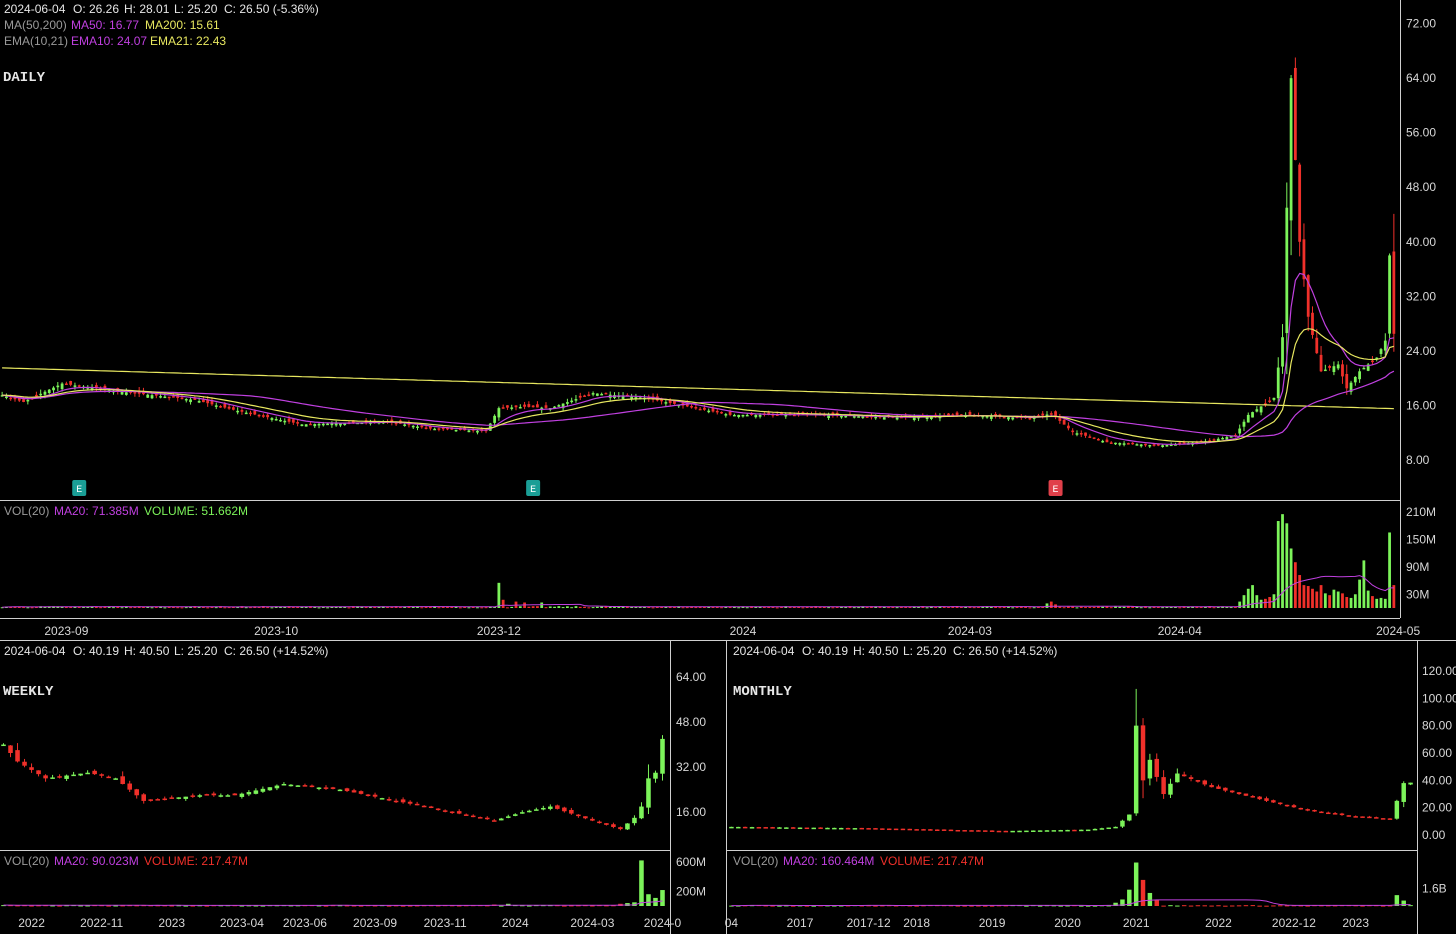 The height and width of the screenshot is (934, 1456). Describe the element at coordinates (1439, 698) in the screenshot. I see `monthly-y-tick: 100.00` at that location.